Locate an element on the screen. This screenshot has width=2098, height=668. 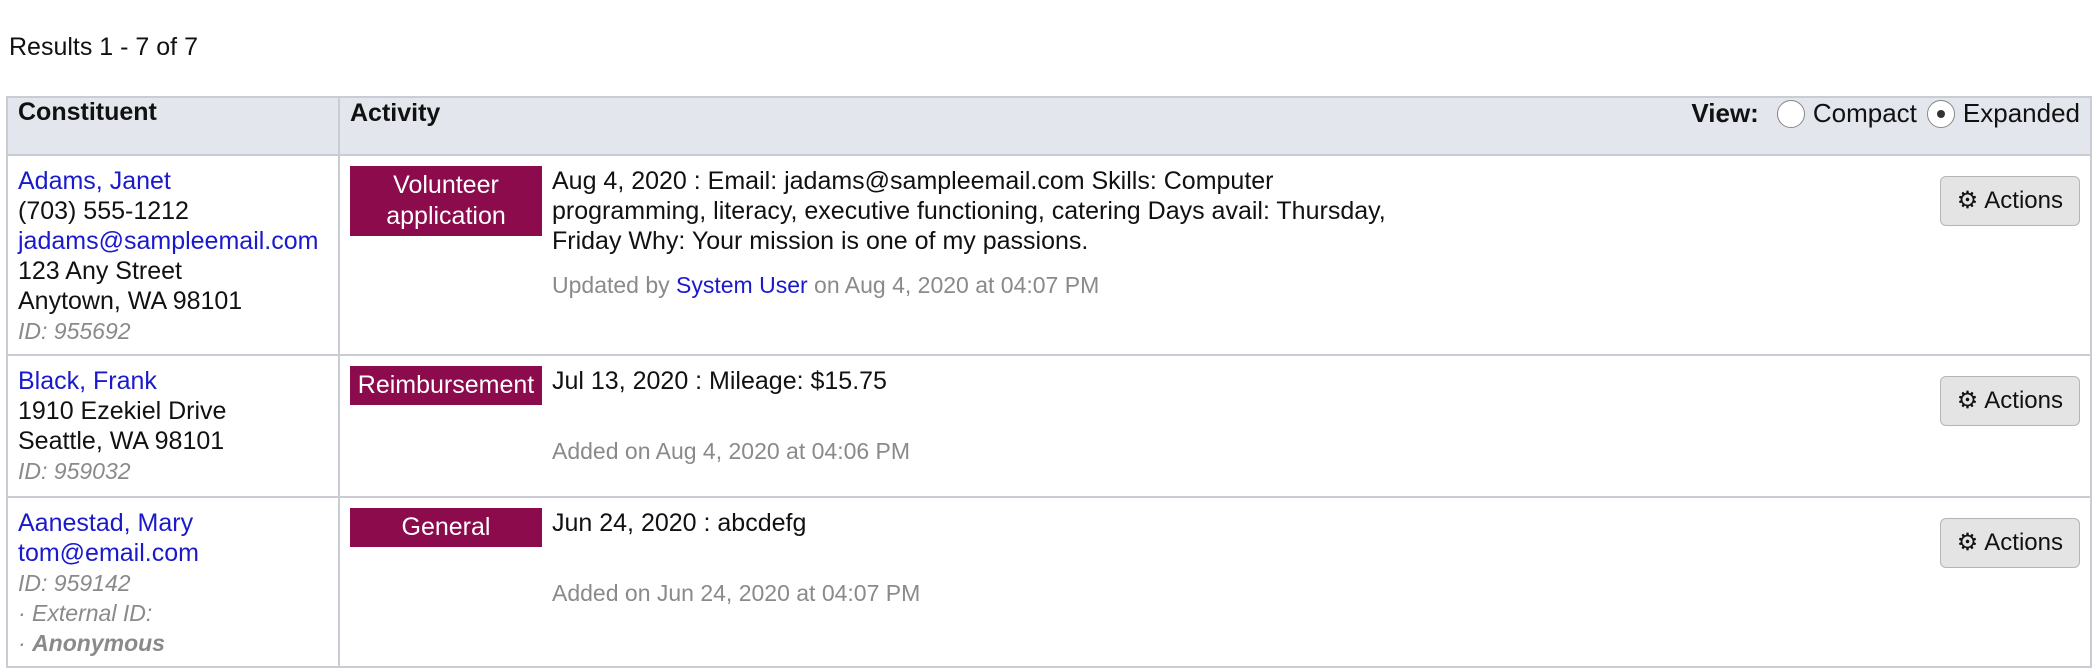
view-toggle: View: Compact Expanded is located at coordinates (1885, 113).